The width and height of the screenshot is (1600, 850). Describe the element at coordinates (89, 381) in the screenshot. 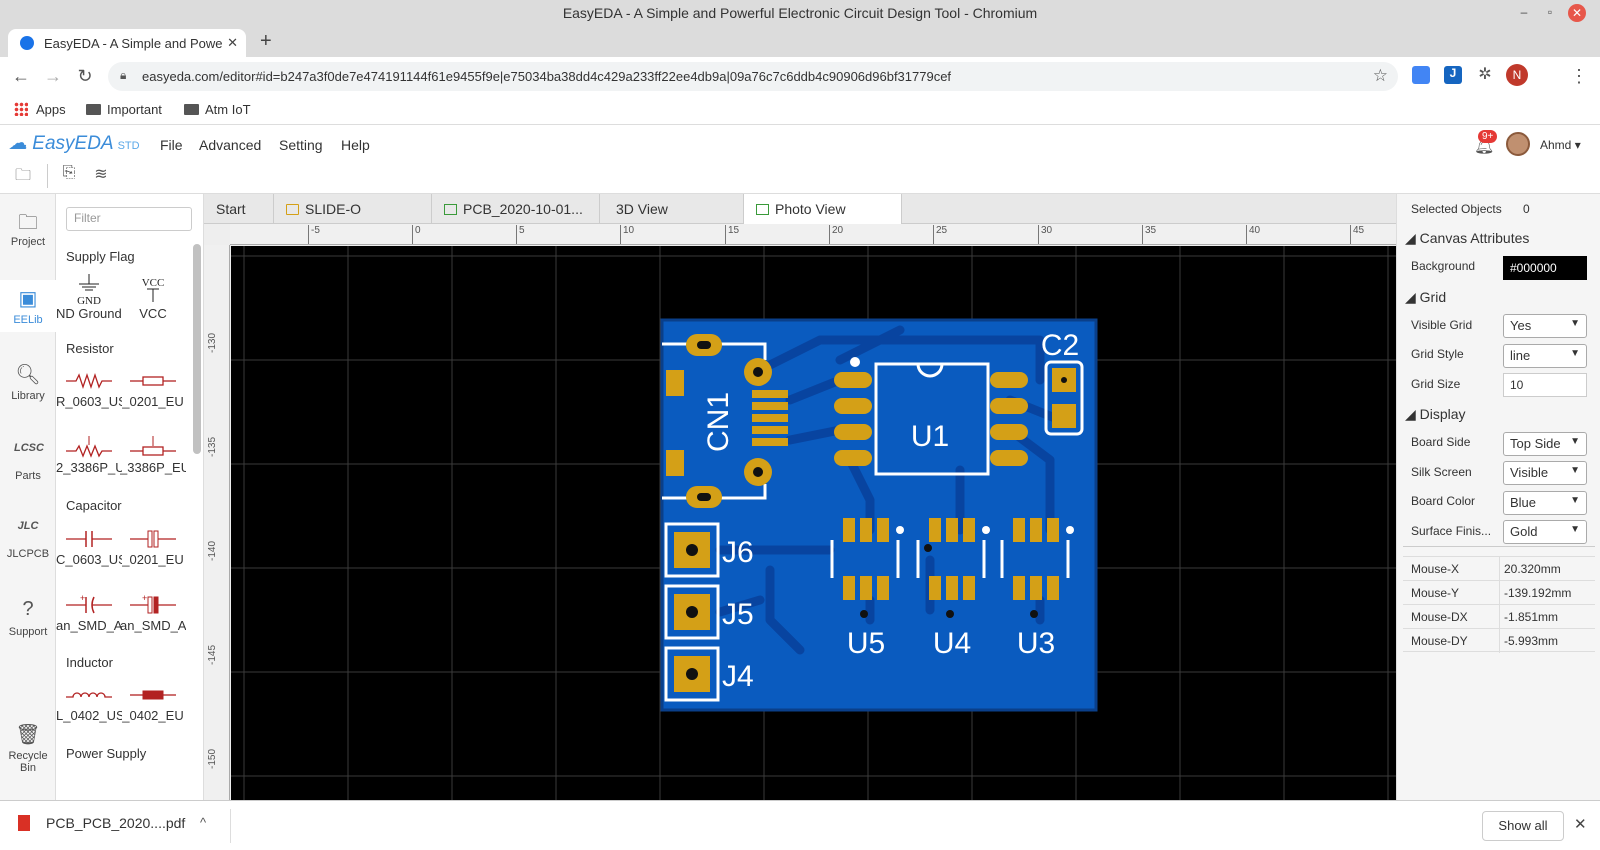

I see `resistor-us-icon` at that location.